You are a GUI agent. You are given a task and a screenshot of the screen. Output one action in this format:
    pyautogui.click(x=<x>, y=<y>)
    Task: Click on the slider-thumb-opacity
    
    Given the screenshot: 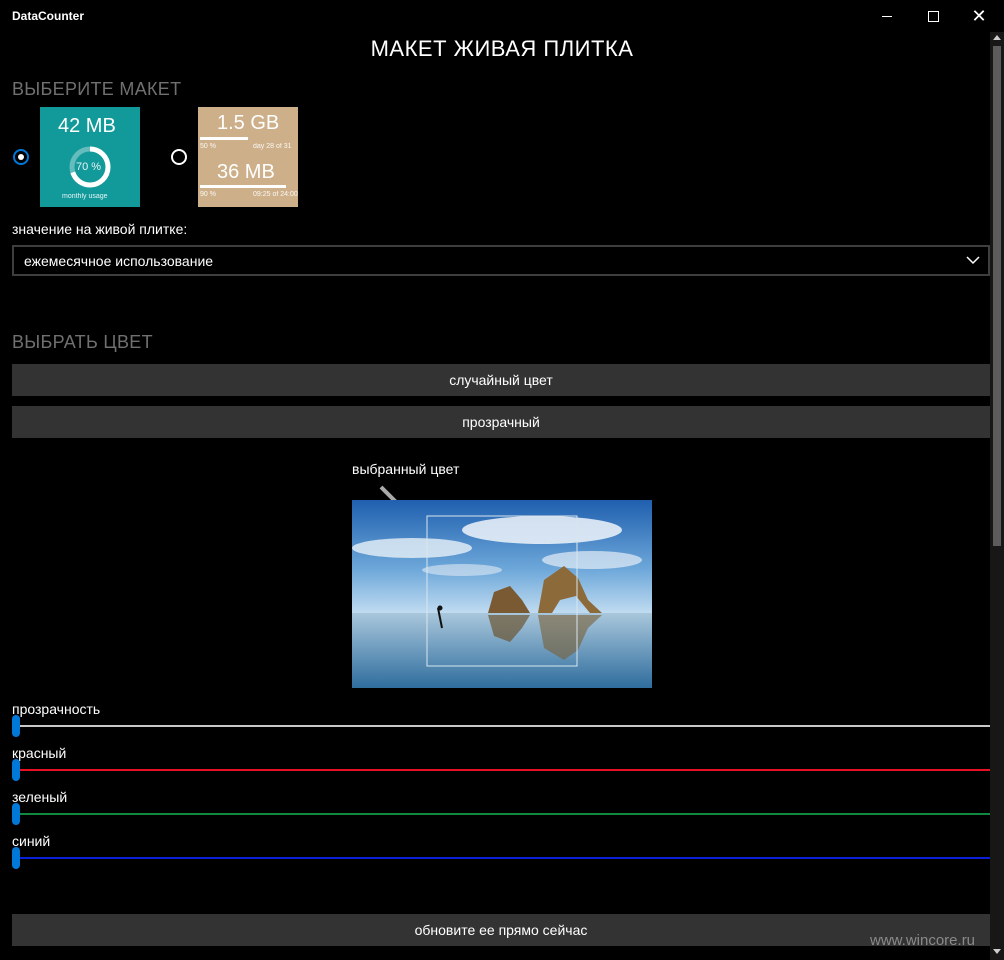 What is the action you would take?
    pyautogui.click(x=16, y=726)
    